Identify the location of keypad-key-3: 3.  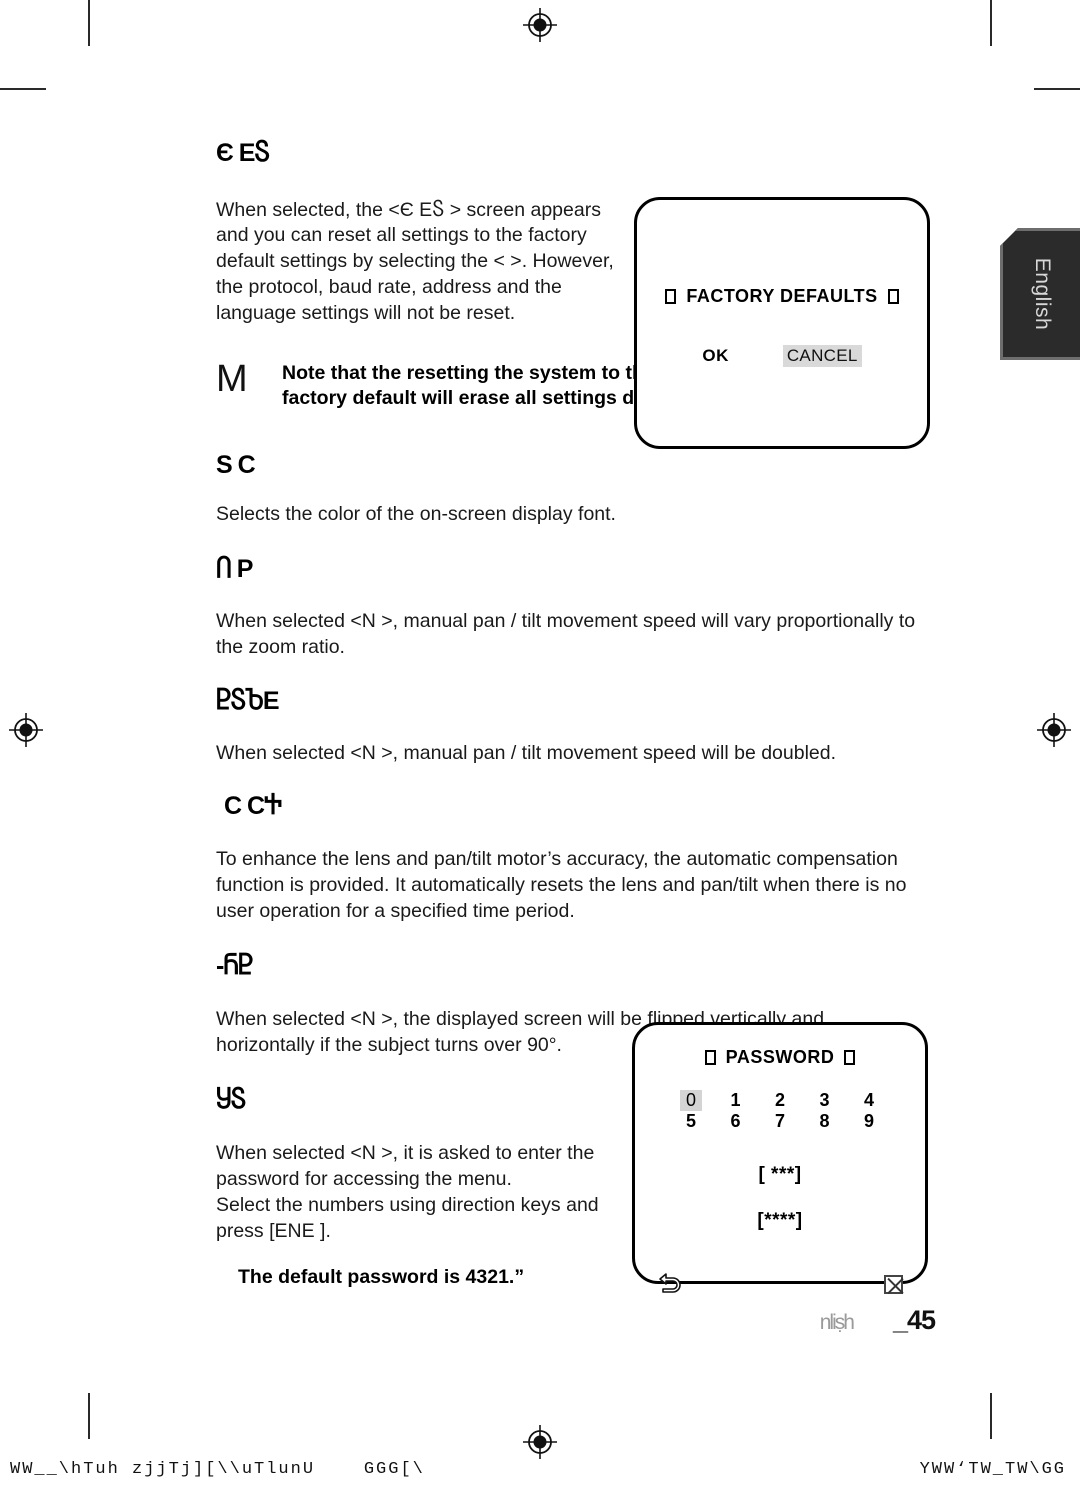
(825, 1100).